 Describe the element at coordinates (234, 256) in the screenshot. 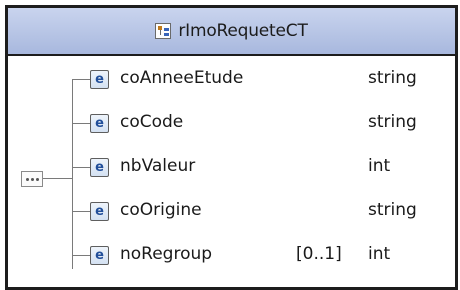

I see `element-row: e noRegroup [0..1] int` at that location.